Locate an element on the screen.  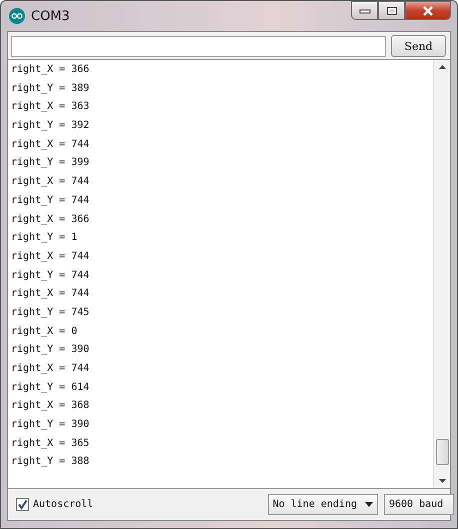
scroll-up-icon is located at coordinates (442, 67).